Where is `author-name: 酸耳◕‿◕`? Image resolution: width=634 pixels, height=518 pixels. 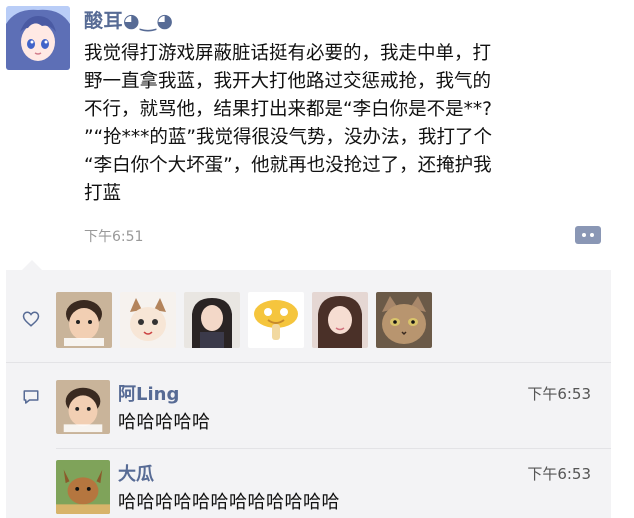 author-name: 酸耳◕‿◕ is located at coordinates (128, 19).